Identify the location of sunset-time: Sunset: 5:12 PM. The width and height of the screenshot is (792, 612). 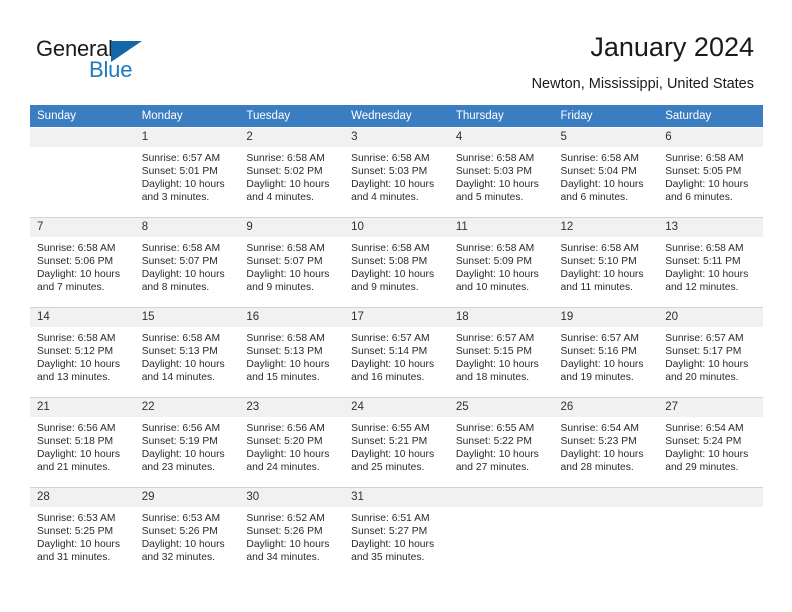
(75, 352).